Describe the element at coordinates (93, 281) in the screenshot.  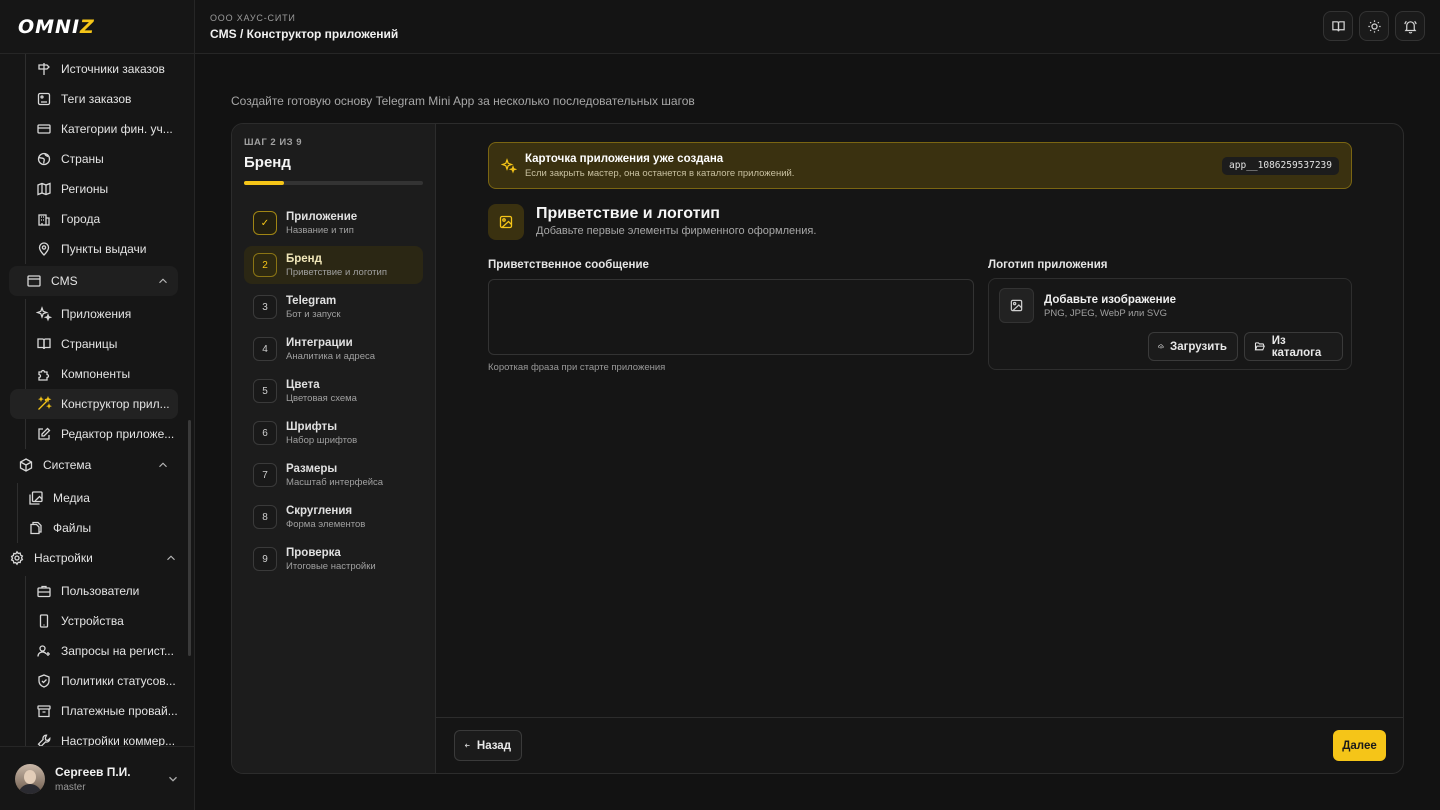
I see `sidebar-group-window: CMS` at that location.